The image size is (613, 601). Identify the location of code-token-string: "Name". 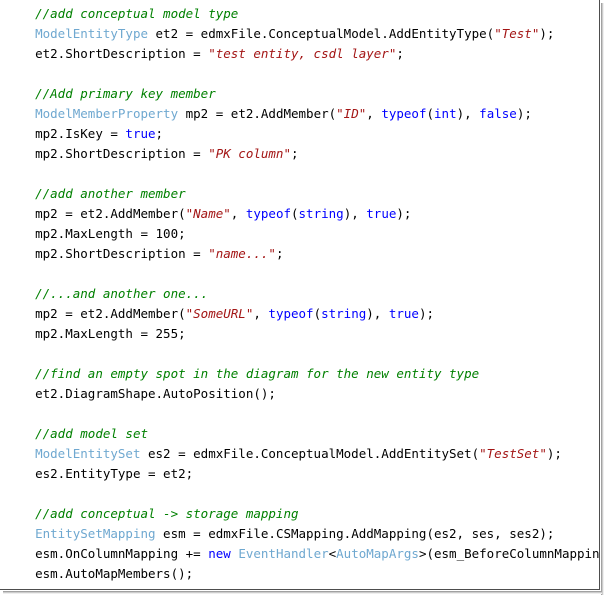
(208, 213).